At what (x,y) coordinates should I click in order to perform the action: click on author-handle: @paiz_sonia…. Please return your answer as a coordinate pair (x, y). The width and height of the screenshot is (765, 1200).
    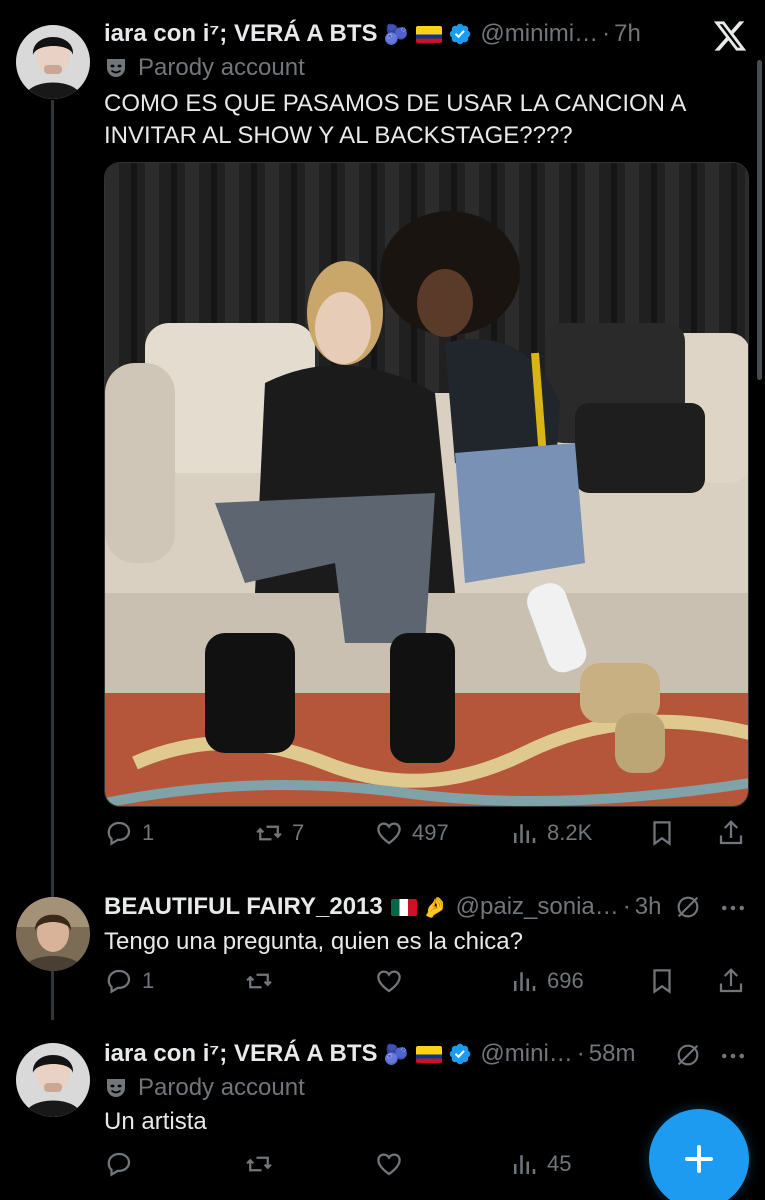
    Looking at the image, I should click on (537, 907).